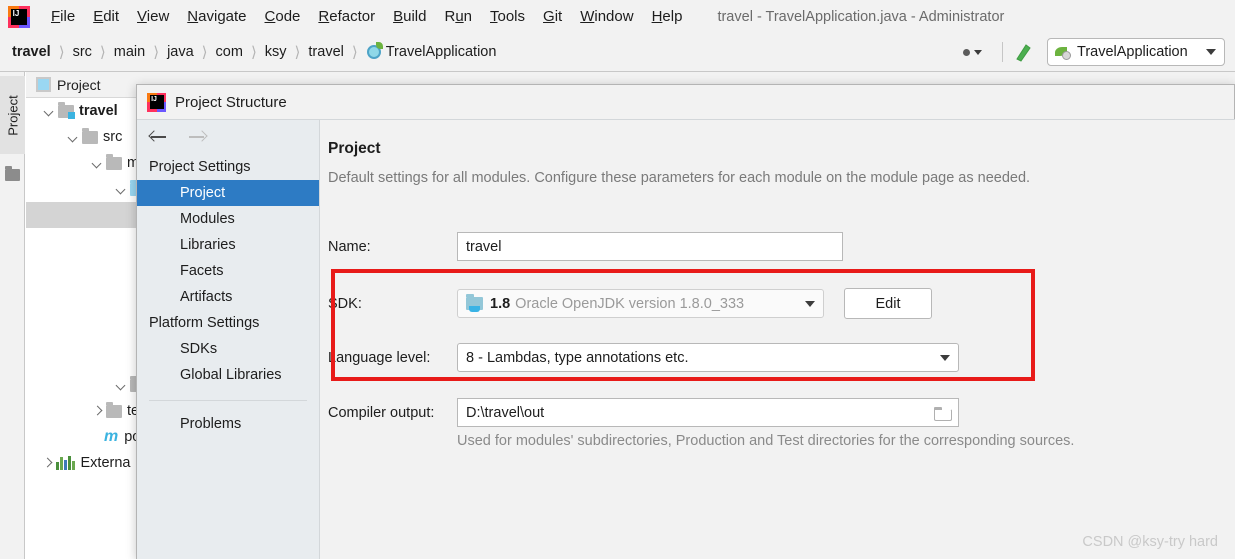 The image size is (1235, 559). I want to click on sidebar-item-modules: Modules, so click(228, 219).